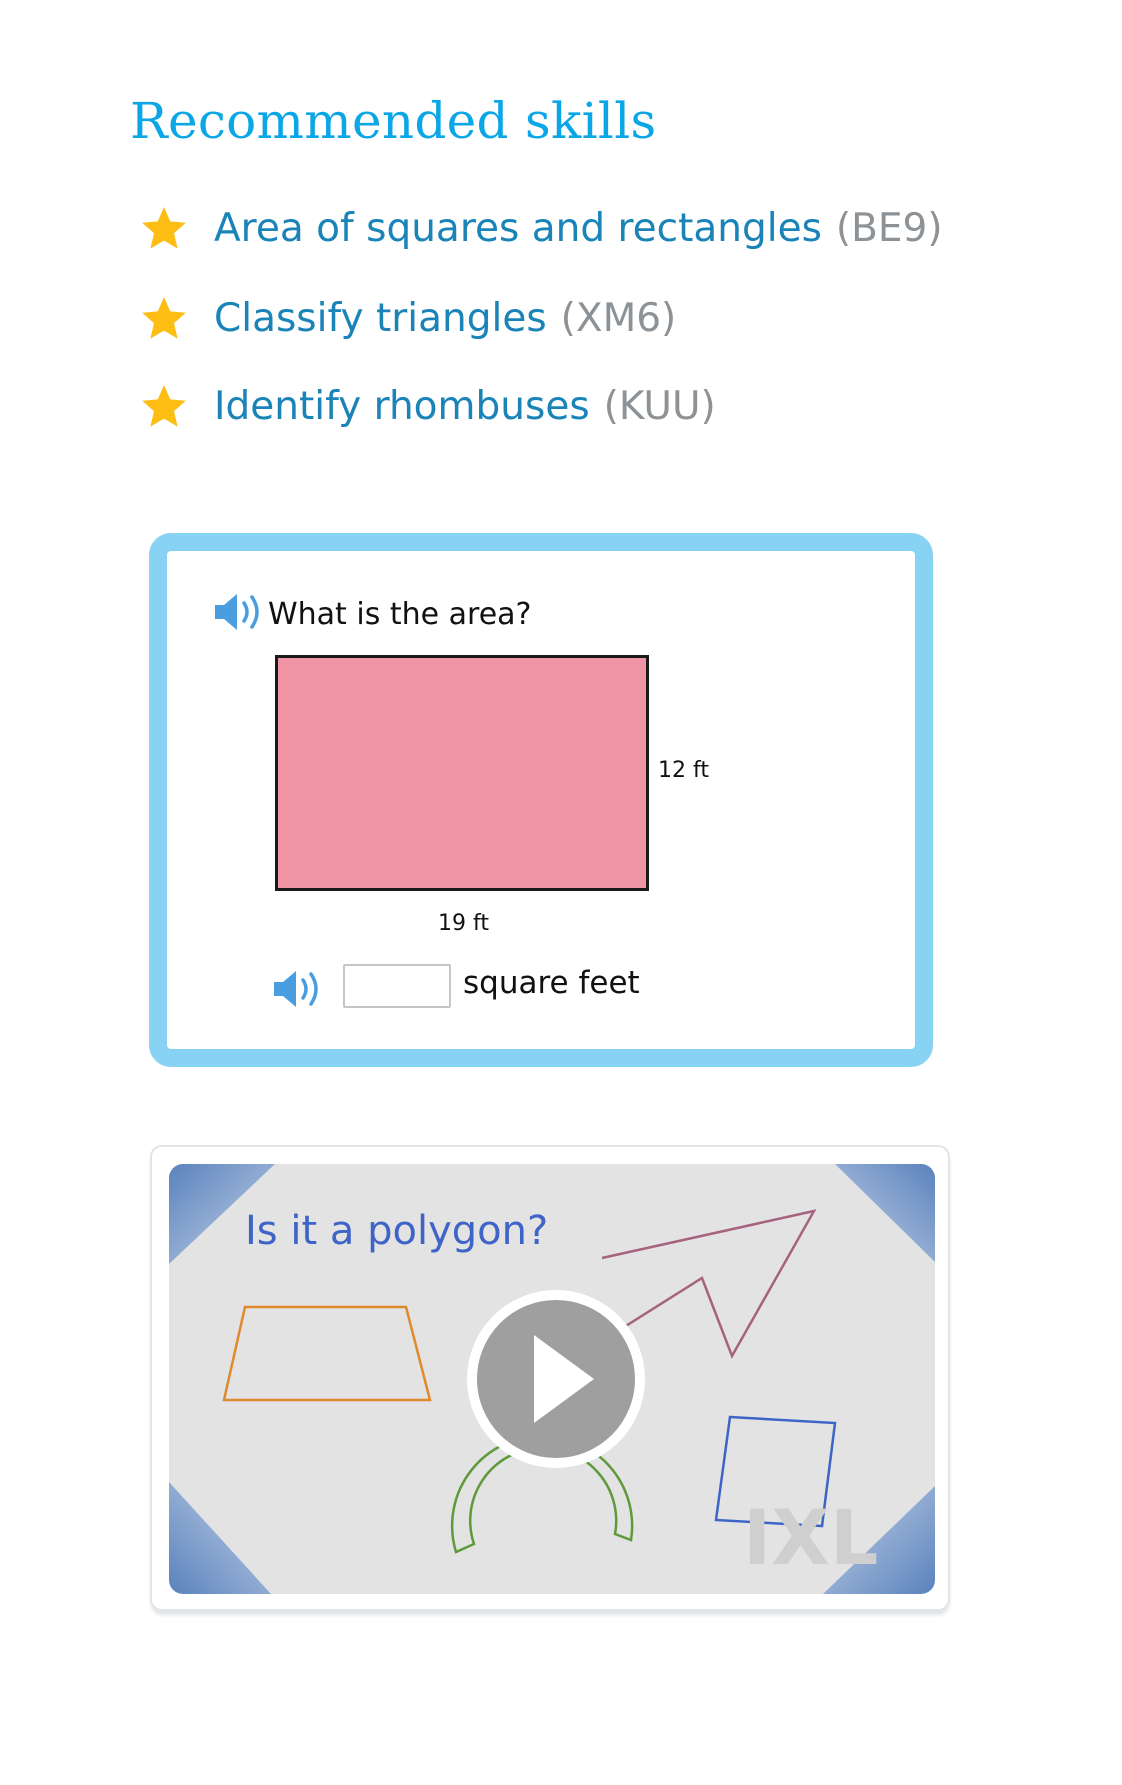 The image size is (1122, 1785). I want to click on skill-item: Classify triangles (XM6), so click(541, 318).